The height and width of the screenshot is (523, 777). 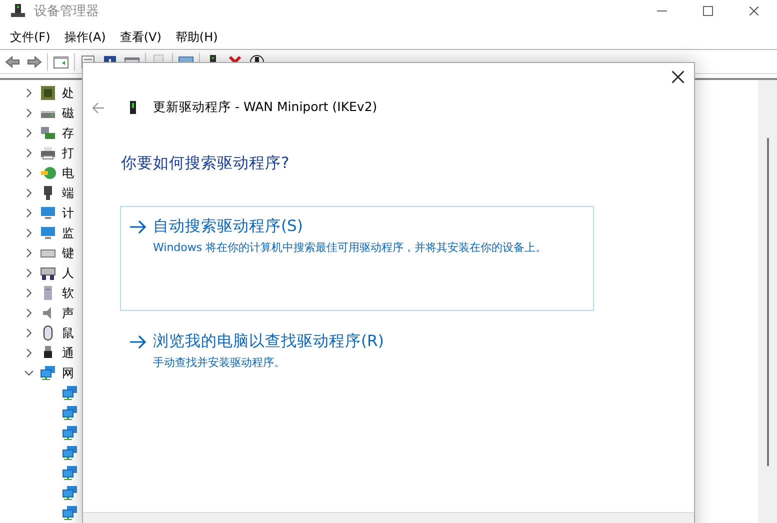 I want to click on window-title: 设备管理器, so click(x=66, y=11).